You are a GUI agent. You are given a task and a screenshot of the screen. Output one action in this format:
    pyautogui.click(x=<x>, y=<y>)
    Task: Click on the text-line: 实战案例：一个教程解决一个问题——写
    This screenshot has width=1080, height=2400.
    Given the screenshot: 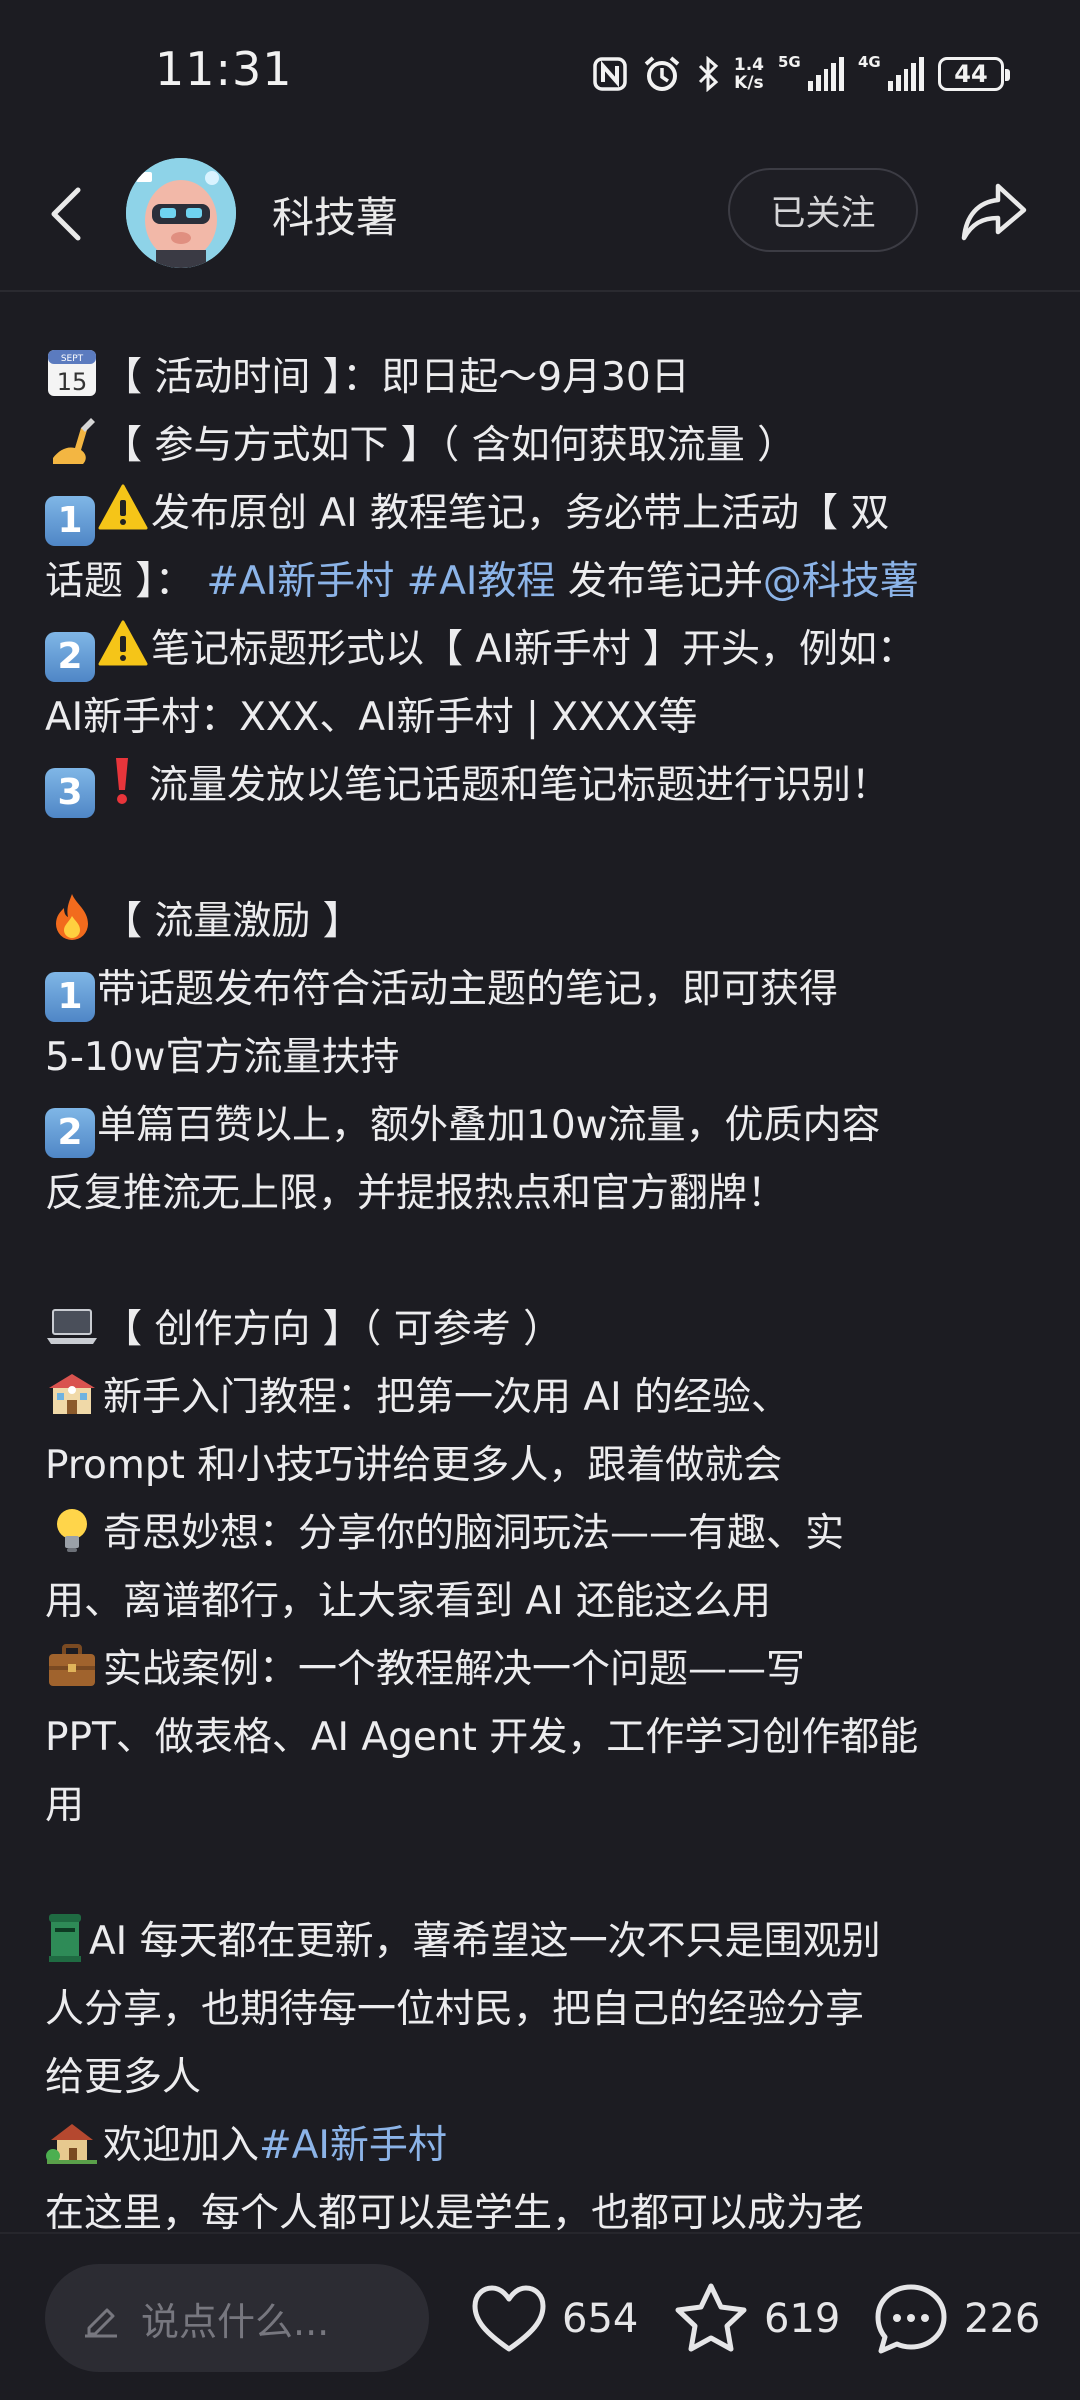 What is the action you would take?
    pyautogui.click(x=545, y=1670)
    